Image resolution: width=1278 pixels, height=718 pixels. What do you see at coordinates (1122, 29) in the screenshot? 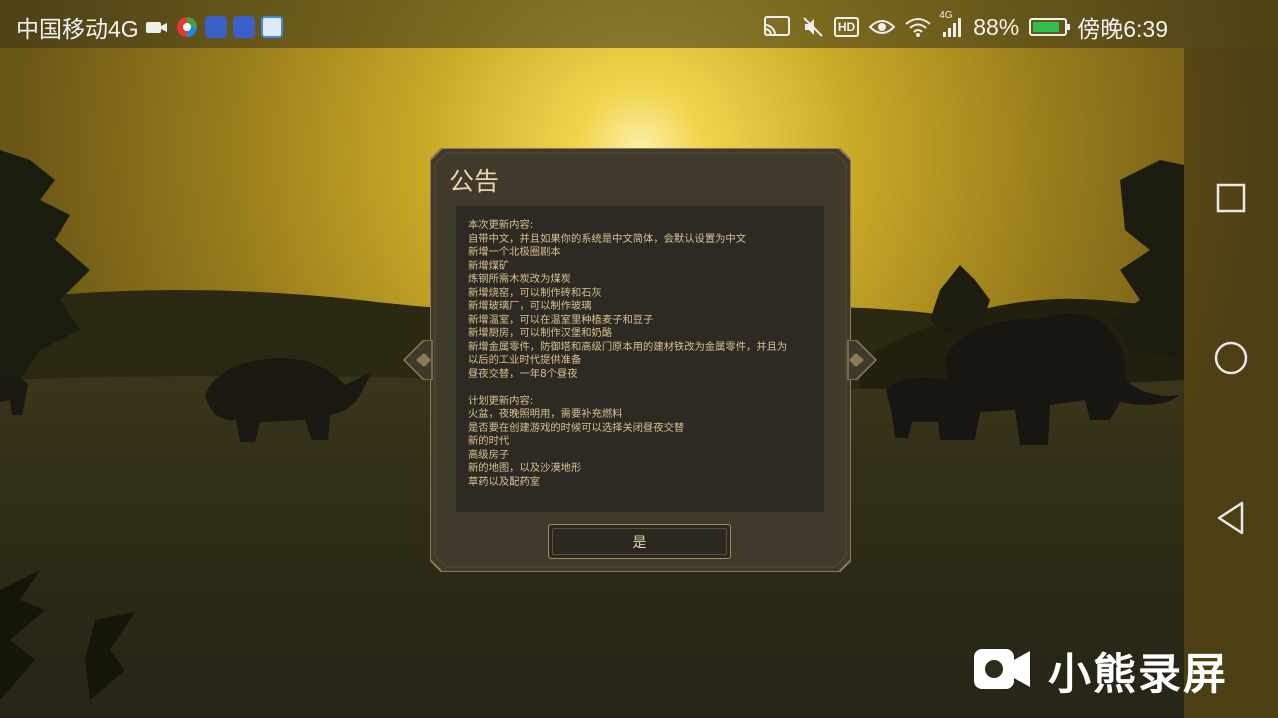
I see `clock: 傍晚6:39` at bounding box center [1122, 29].